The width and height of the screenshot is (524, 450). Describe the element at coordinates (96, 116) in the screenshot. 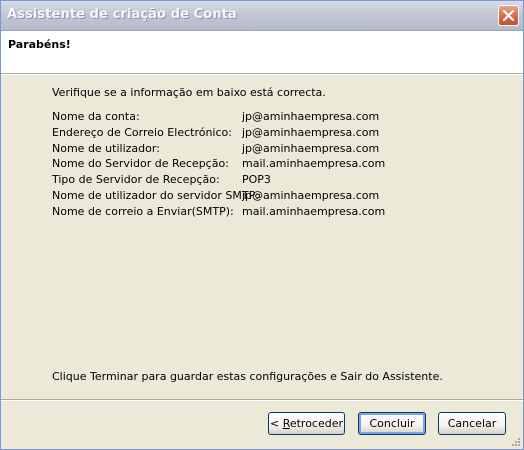

I see `summary-label: Nome da conta:` at that location.